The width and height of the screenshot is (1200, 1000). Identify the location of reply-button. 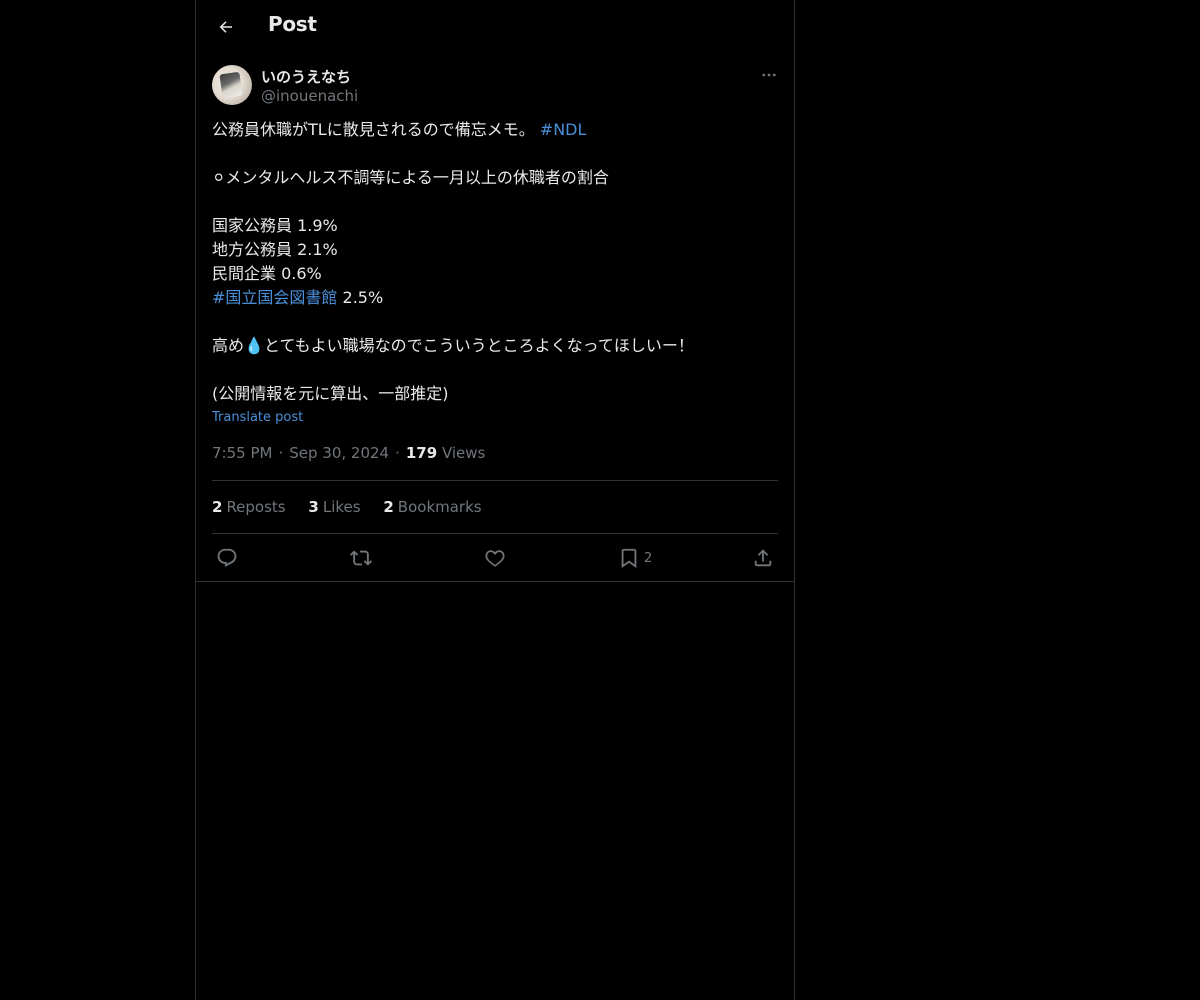
(227, 558).